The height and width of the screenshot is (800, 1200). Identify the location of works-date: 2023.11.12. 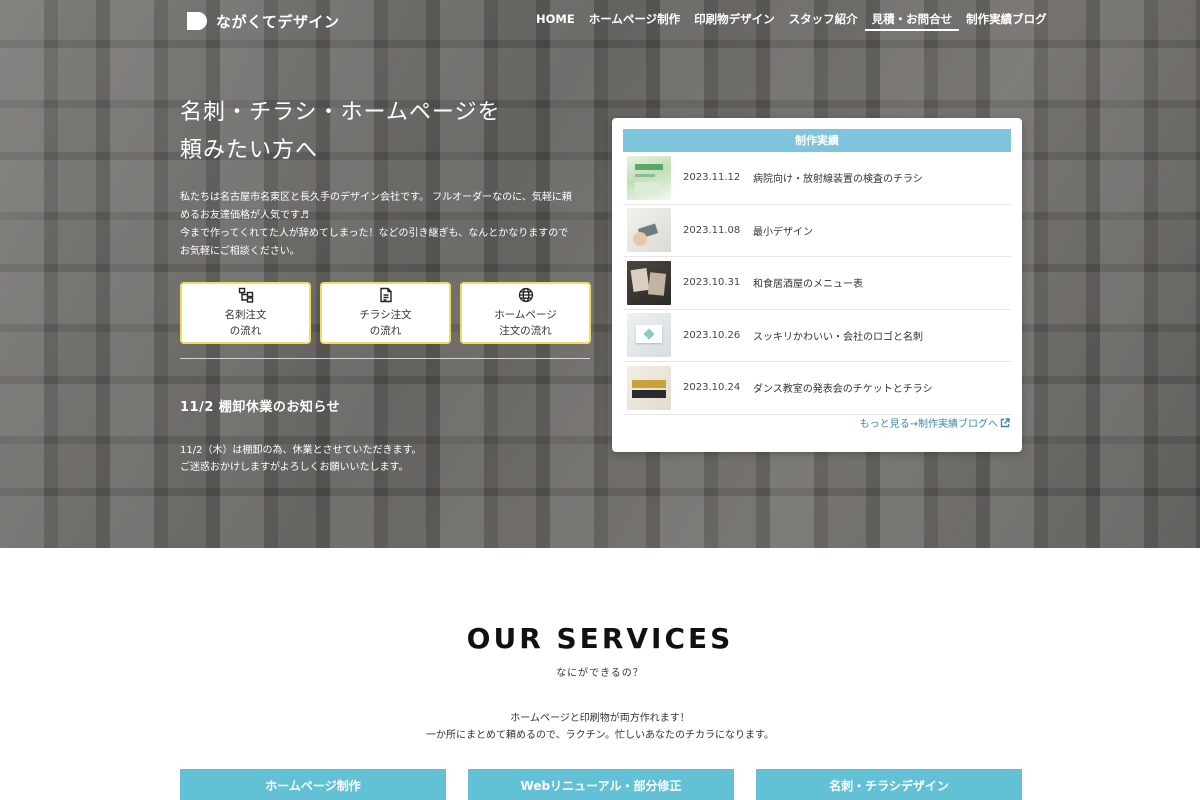
(712, 178).